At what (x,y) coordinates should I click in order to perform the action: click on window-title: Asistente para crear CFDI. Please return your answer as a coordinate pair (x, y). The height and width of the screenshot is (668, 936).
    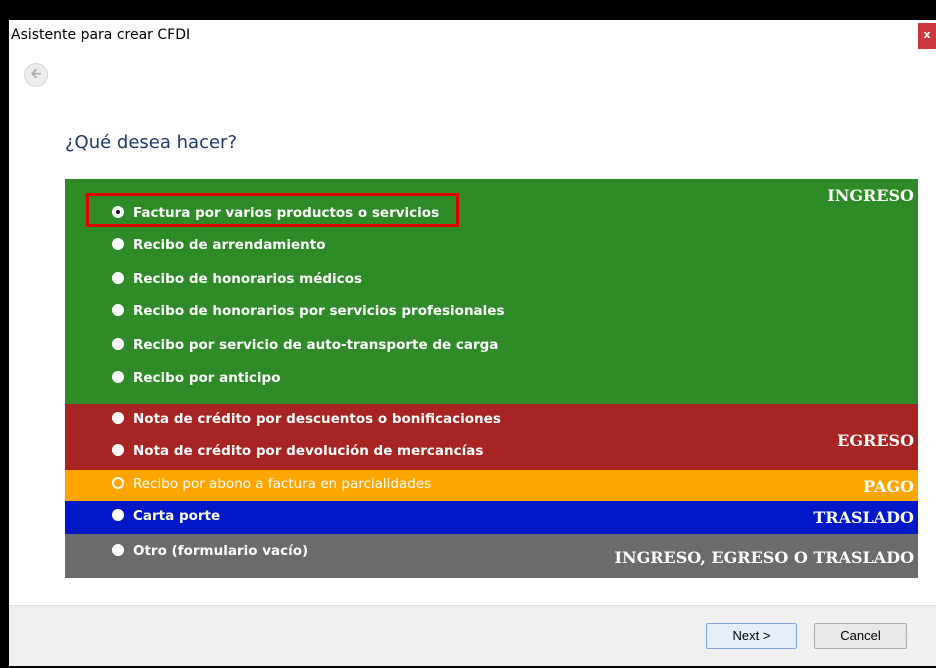
    Looking at the image, I should click on (101, 35).